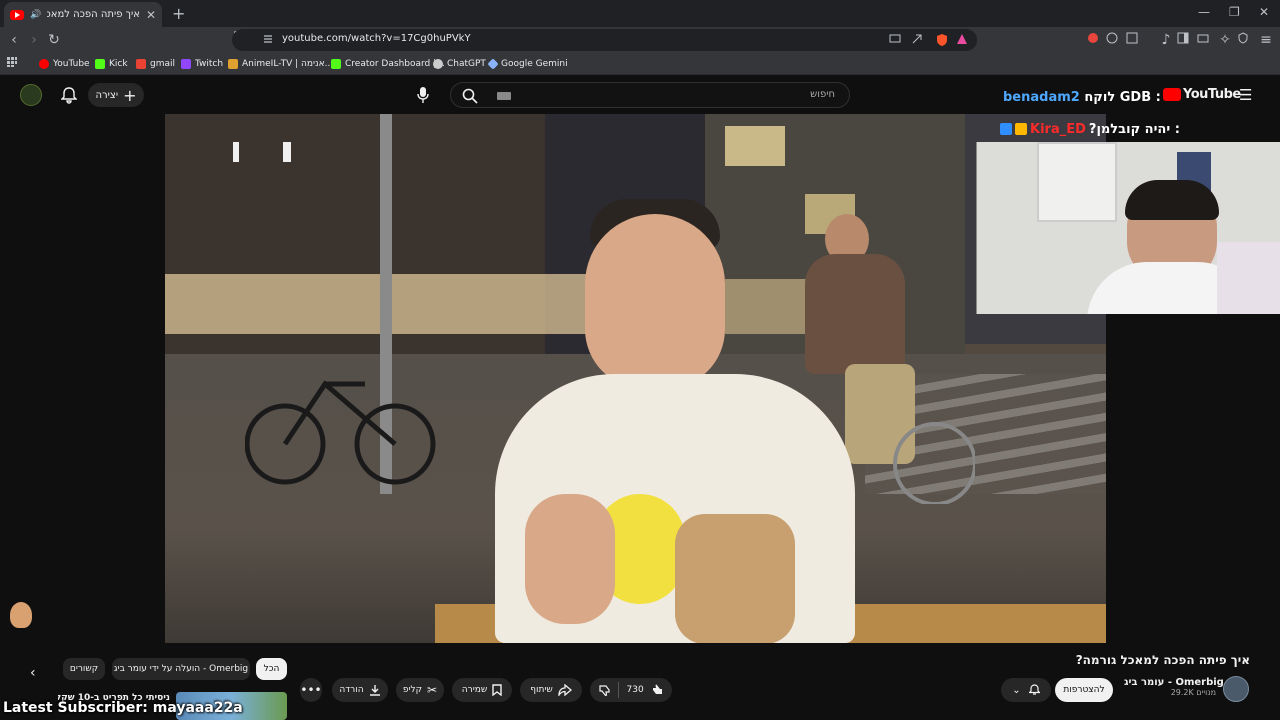 This screenshot has height=720, width=1280. What do you see at coordinates (918, 40) in the screenshot?
I see `share-page-icon` at bounding box center [918, 40].